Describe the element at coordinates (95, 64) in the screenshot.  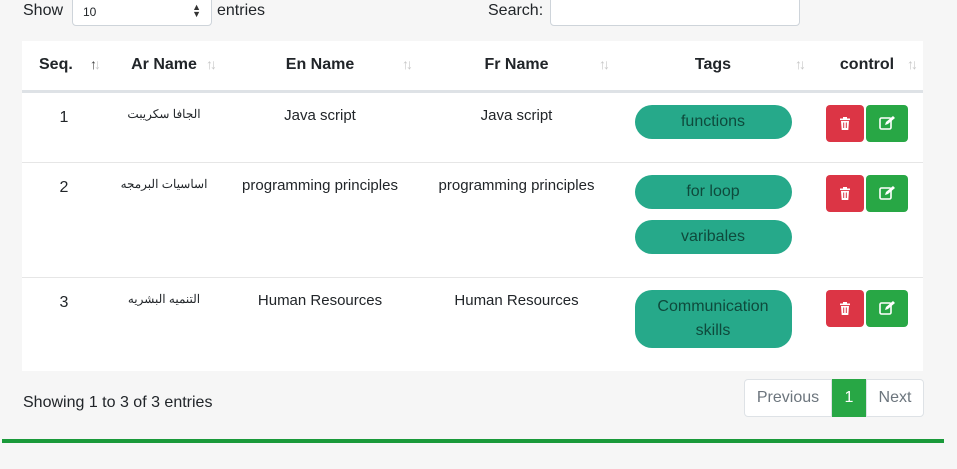
I see `sort-asc-icon: ↑↓` at that location.